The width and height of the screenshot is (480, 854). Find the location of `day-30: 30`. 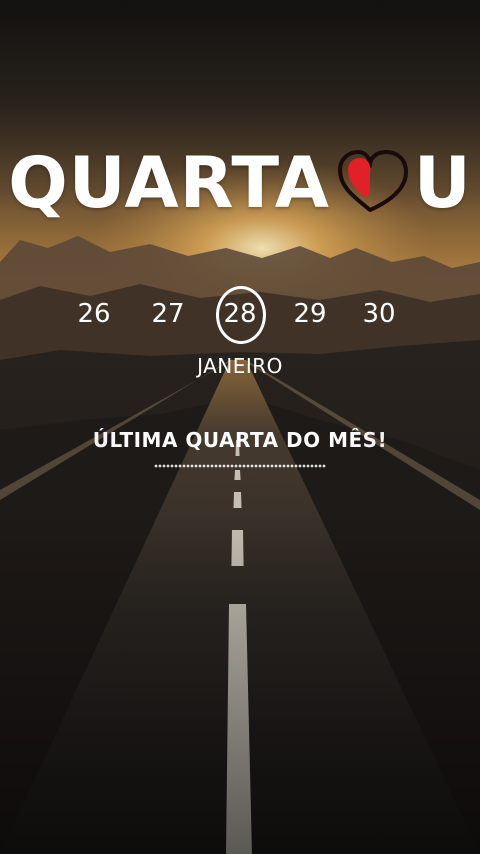

day-30: 30 is located at coordinates (379, 314).